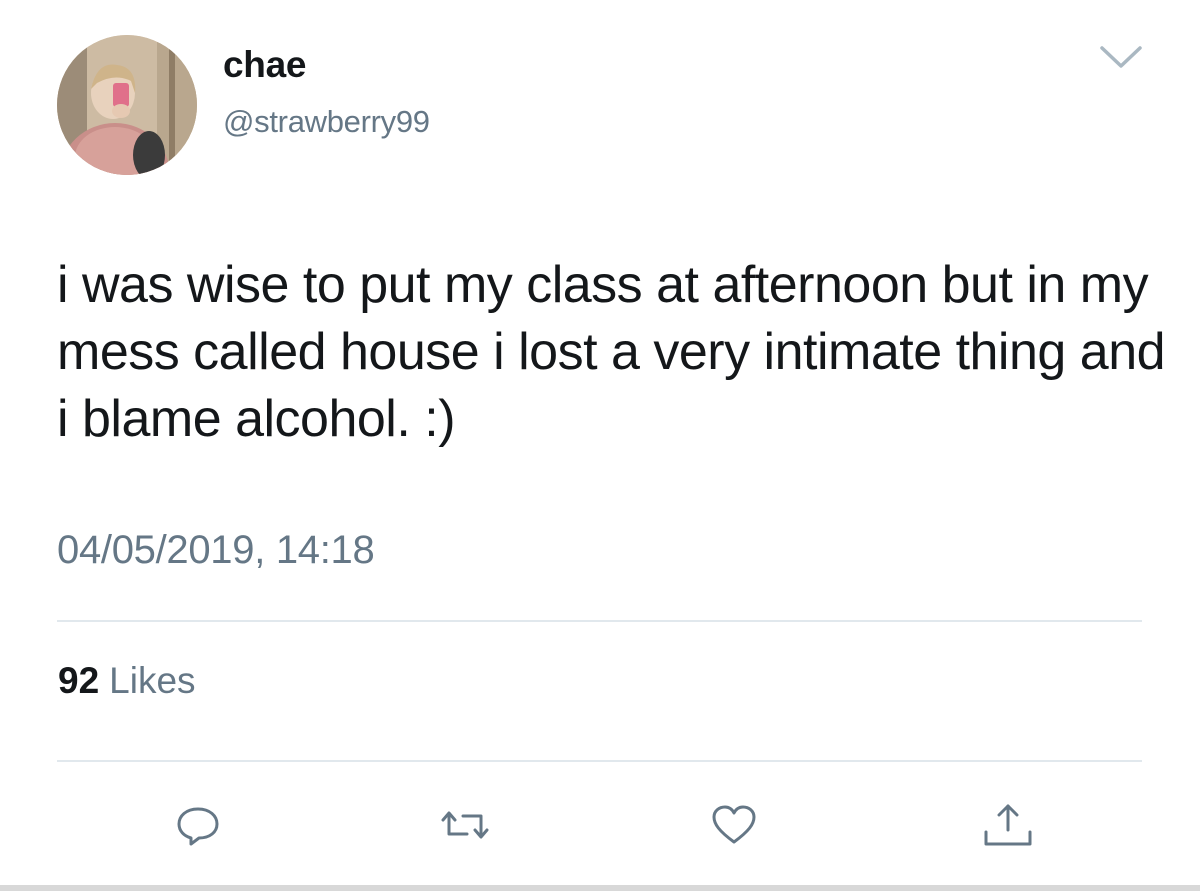  Describe the element at coordinates (216, 550) in the screenshot. I see `tweet-timestamp: 04/05/2019, 14:18` at that location.